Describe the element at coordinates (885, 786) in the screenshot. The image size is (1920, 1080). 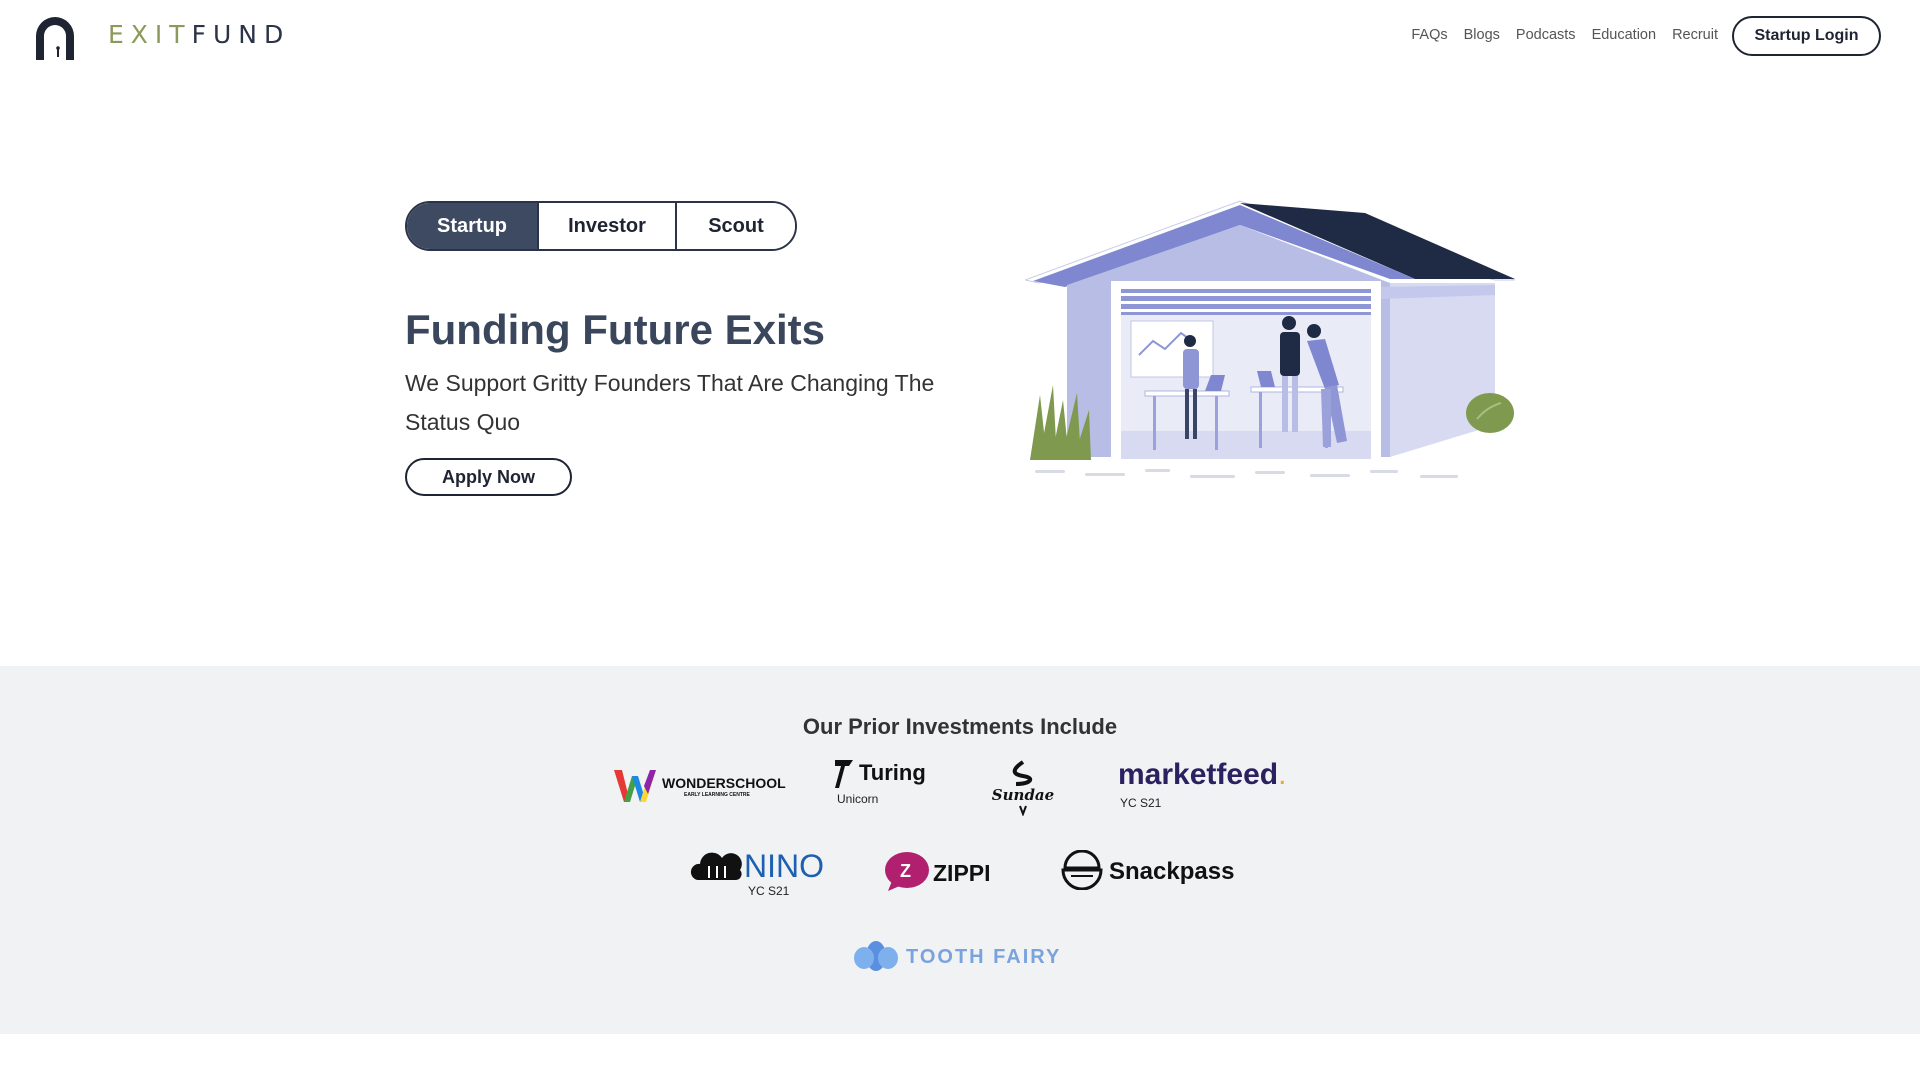
I see `logo-turing: Turing Unicorn` at that location.